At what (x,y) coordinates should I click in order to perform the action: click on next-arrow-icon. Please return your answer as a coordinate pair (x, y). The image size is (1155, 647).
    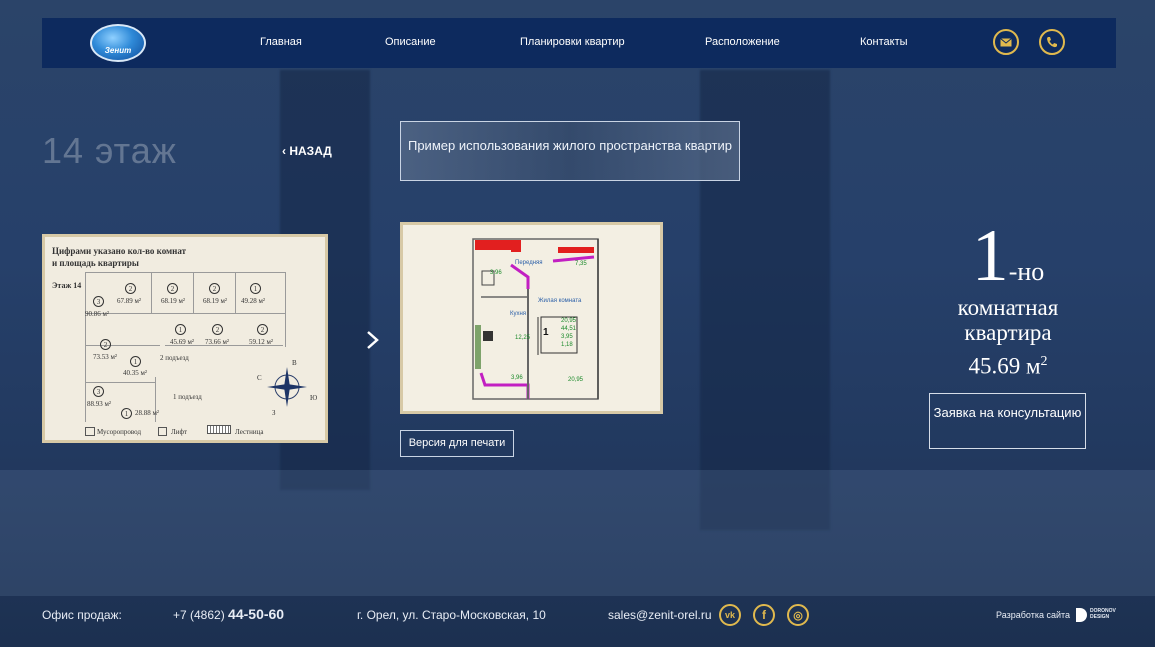
    Looking at the image, I should click on (373, 340).